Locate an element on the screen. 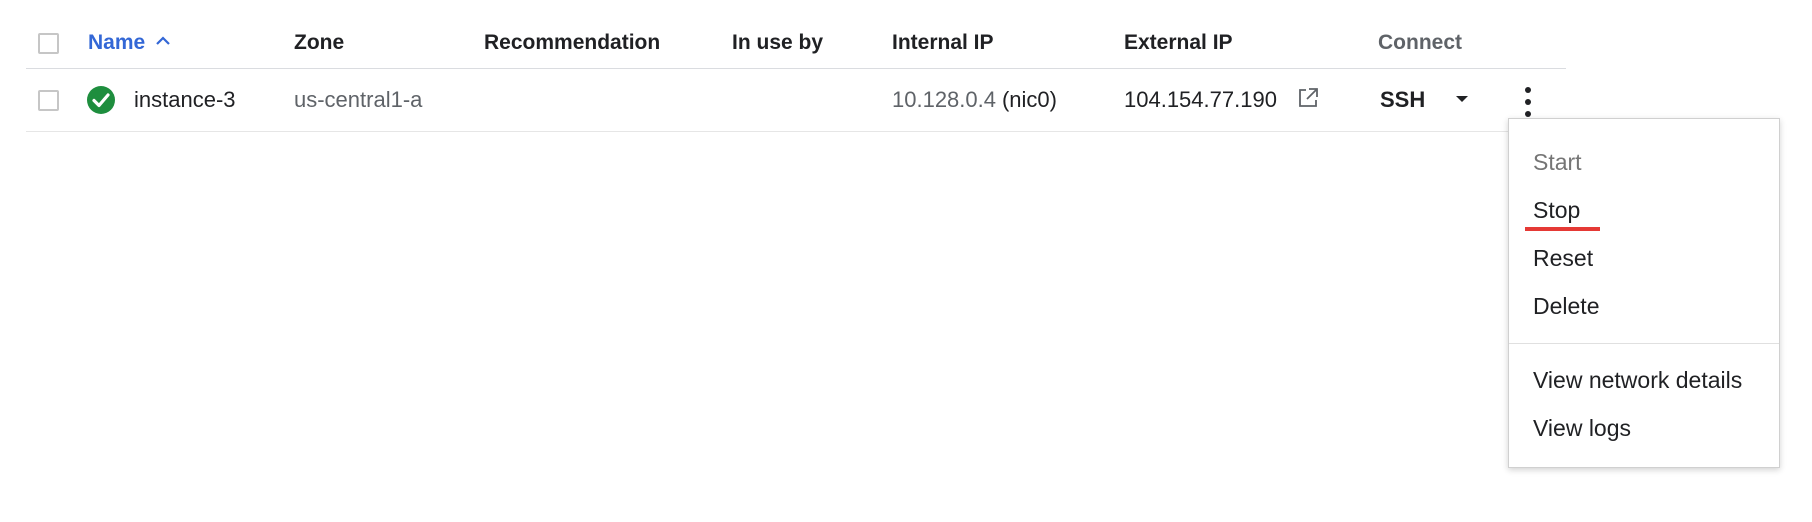 The width and height of the screenshot is (1812, 522). column-header-zone-label: Zone is located at coordinates (319, 42).